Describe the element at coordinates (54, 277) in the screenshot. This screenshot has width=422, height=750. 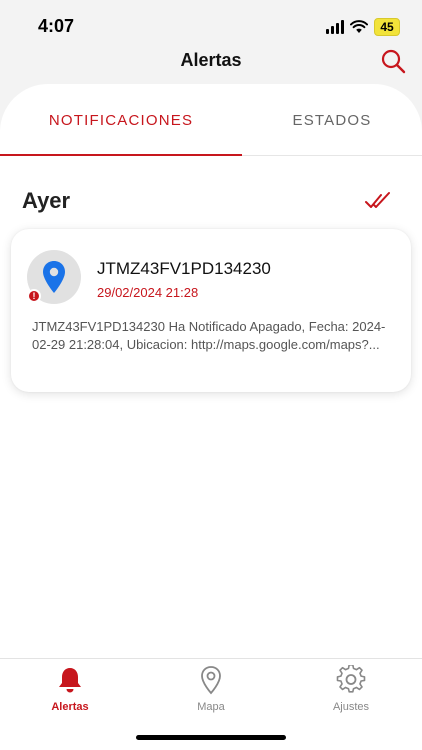
I see `location-pin-icon` at that location.